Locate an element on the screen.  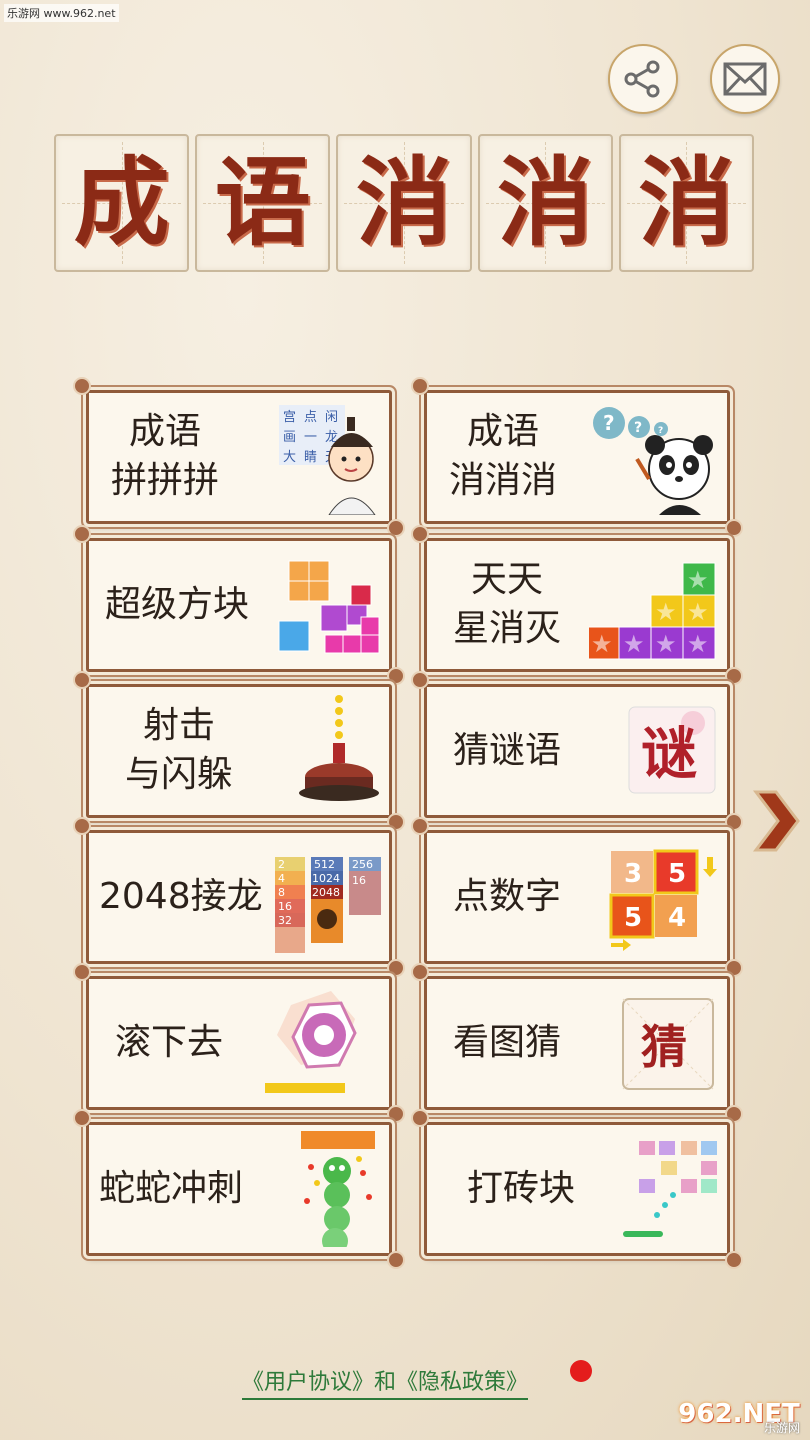
panda-question-art: ? ? ? is located at coordinates (654, 457).